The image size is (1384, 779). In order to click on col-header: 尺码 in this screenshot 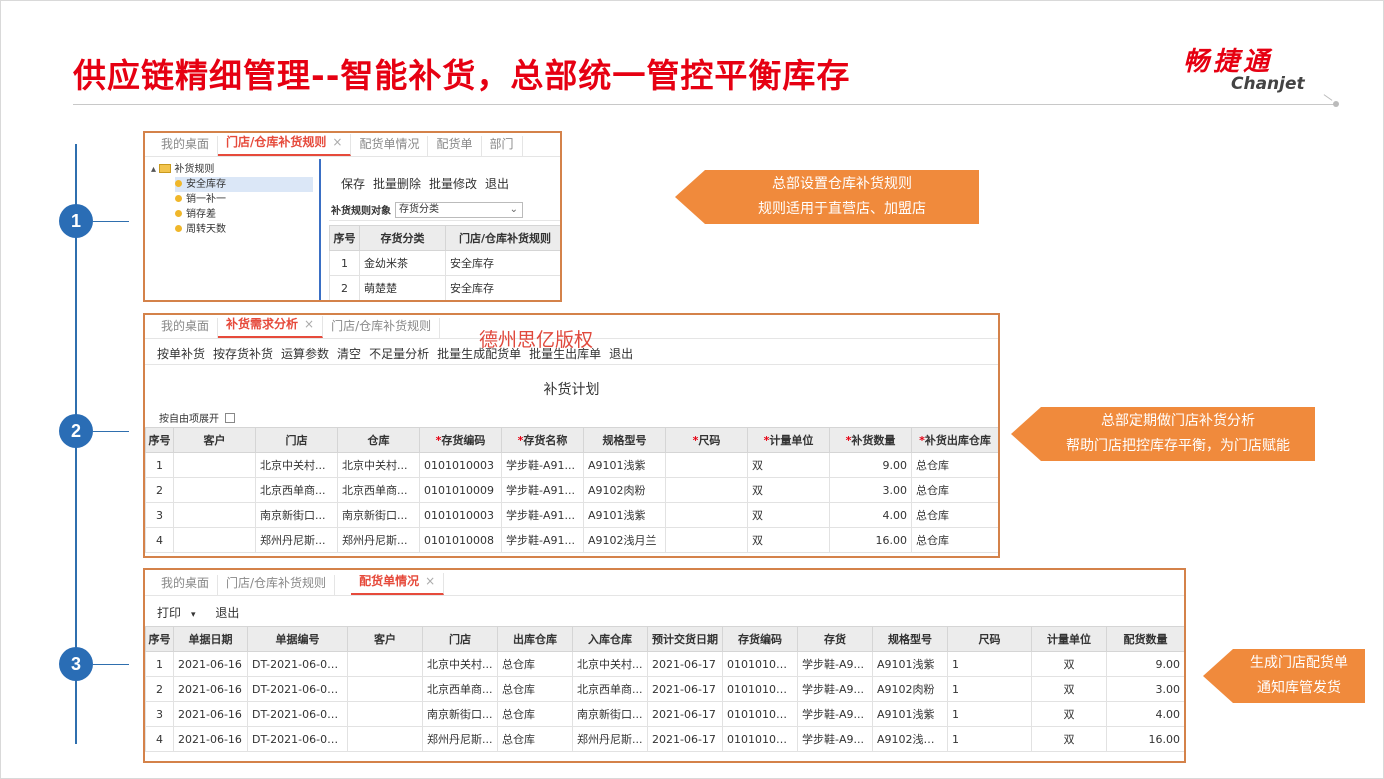, I will do `click(989, 639)`.